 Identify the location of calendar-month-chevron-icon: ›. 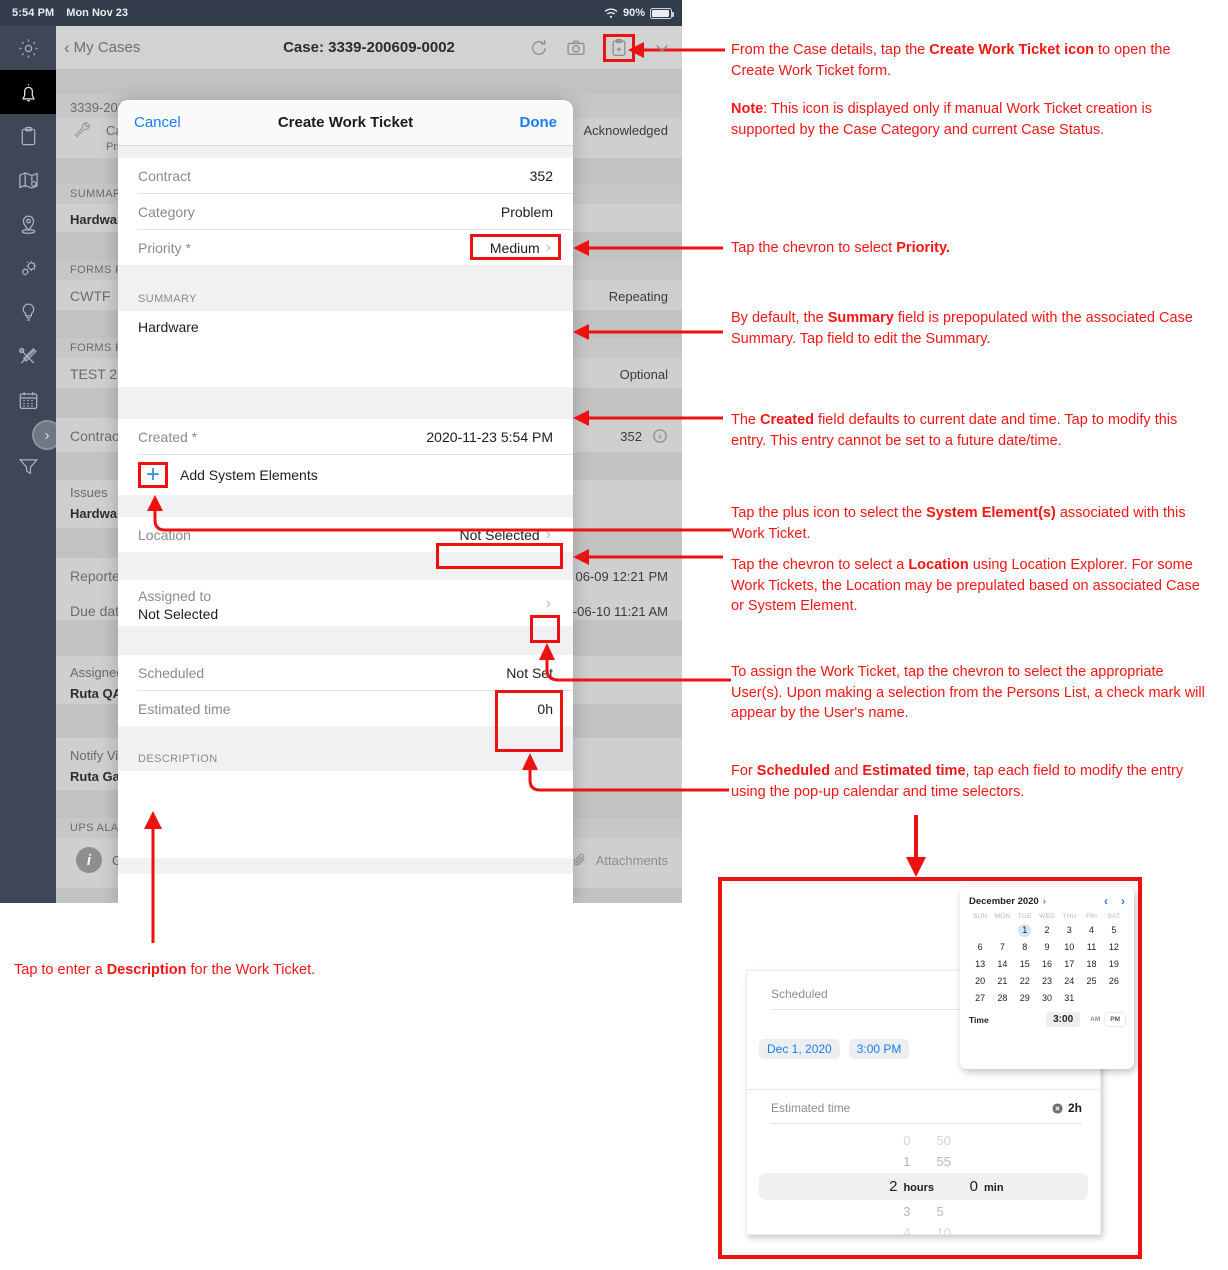
(1044, 901).